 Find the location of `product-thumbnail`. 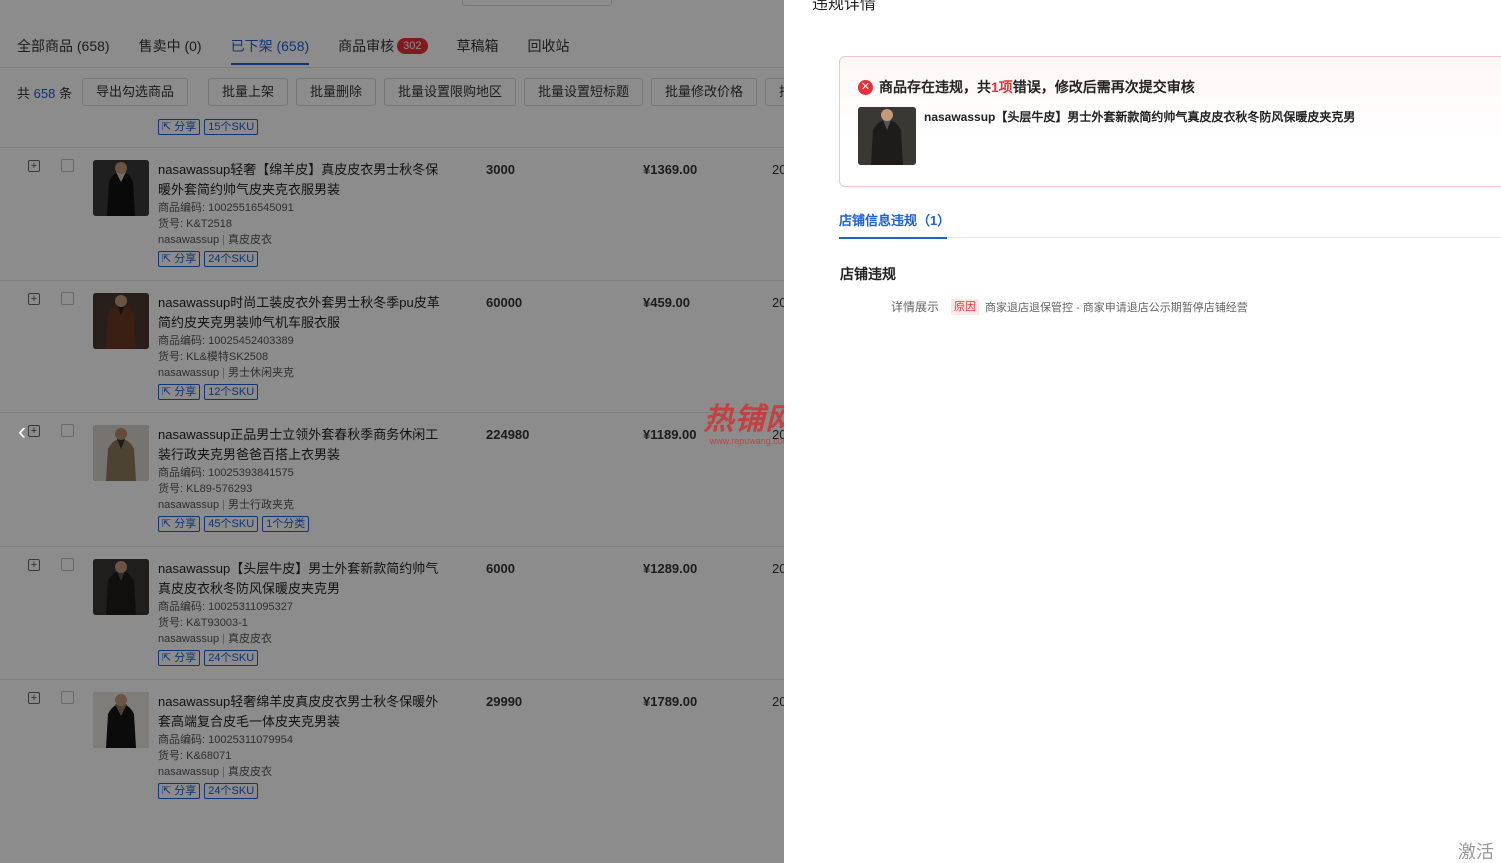

product-thumbnail is located at coordinates (887, 136).